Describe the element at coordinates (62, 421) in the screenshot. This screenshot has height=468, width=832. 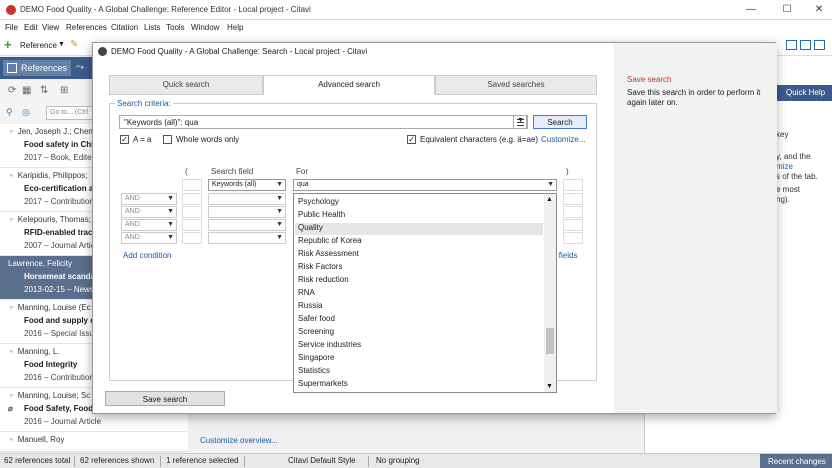
I see `reference-meta: 2016 – Journal Article` at that location.